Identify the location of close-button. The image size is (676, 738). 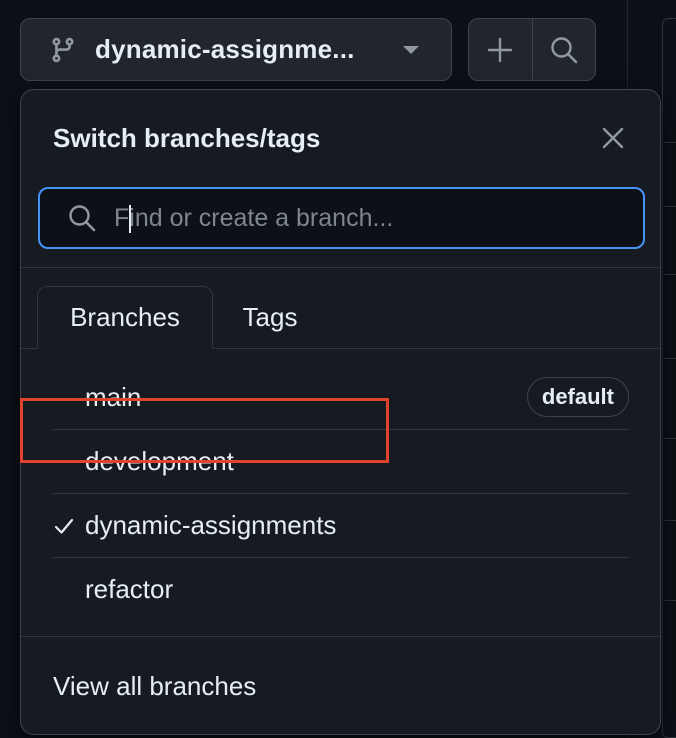
(613, 138).